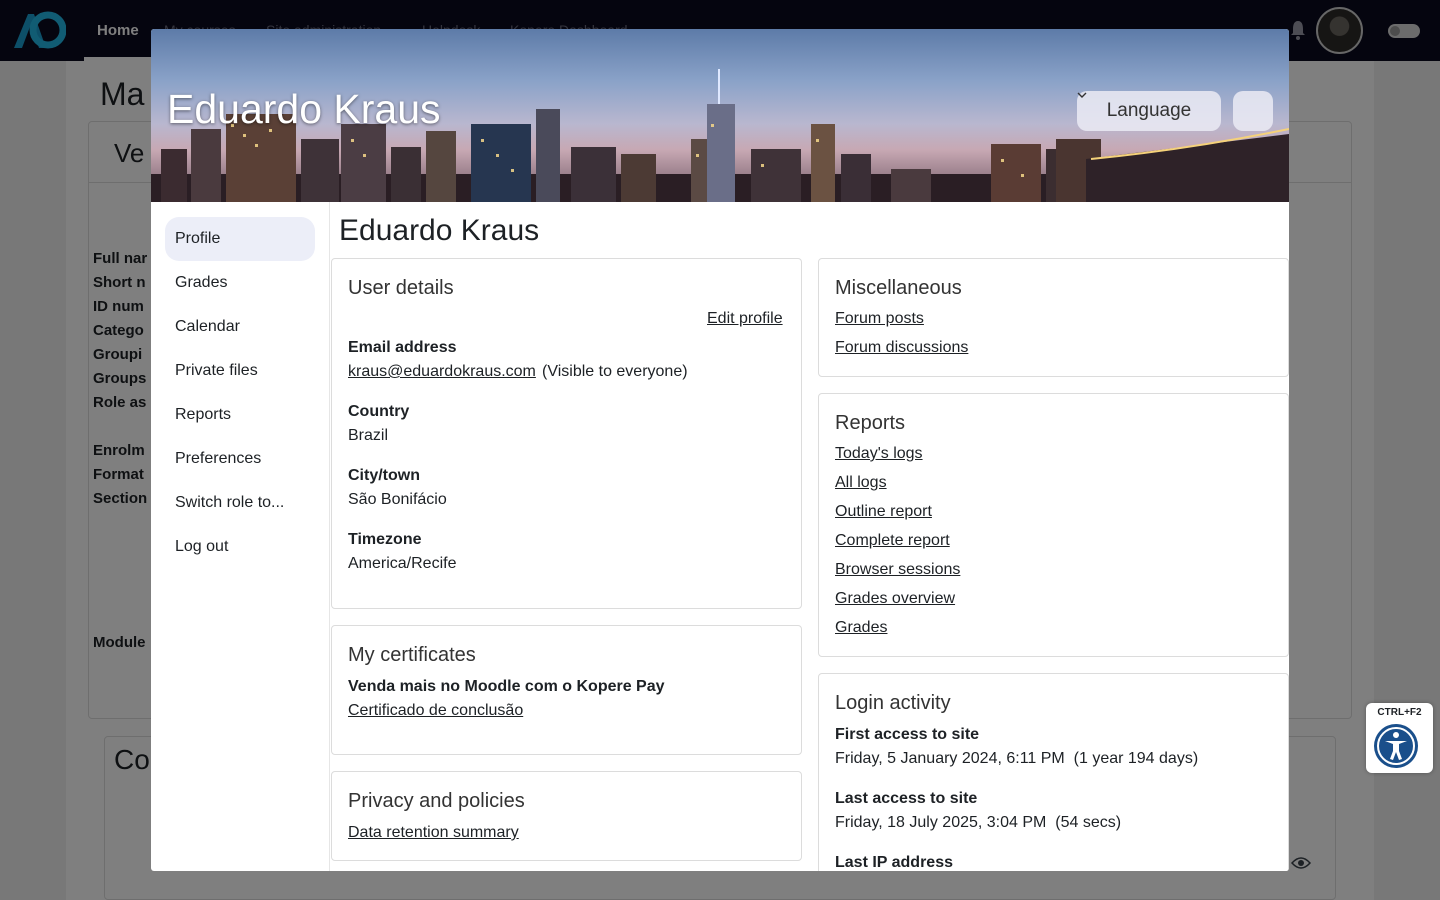 The image size is (1440, 900). Describe the element at coordinates (385, 539) in the screenshot. I see `timezone-label: Timezone` at that location.